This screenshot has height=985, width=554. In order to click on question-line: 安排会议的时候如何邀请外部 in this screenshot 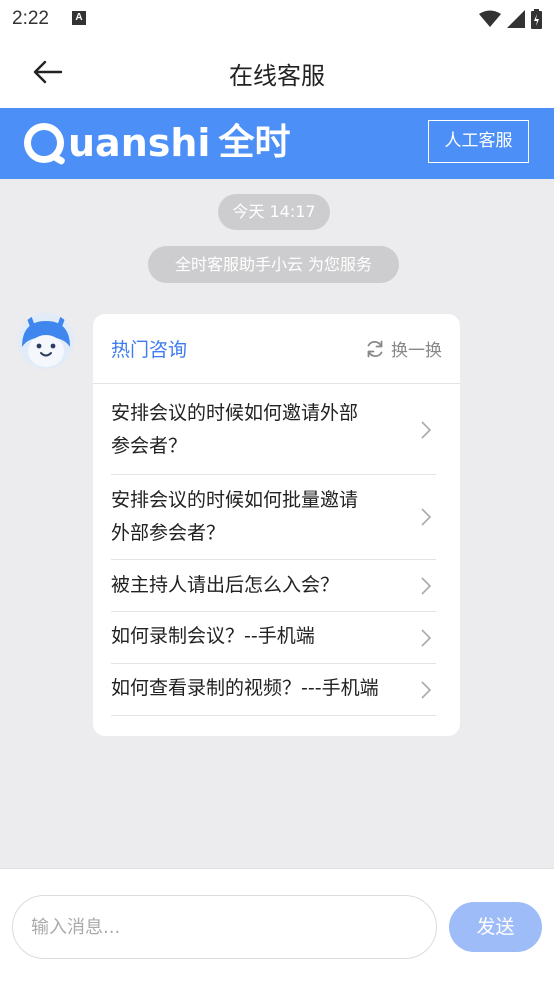, I will do `click(235, 413)`.